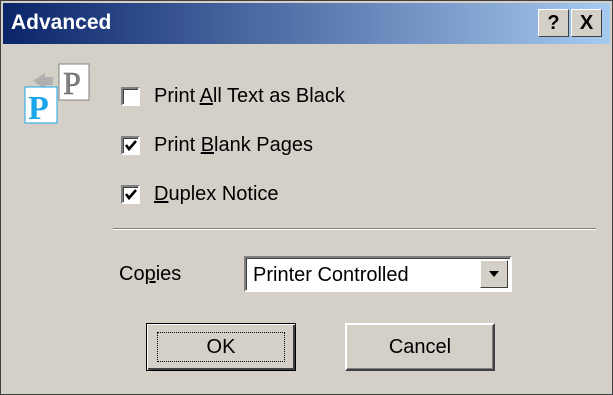 Image resolution: width=613 pixels, height=395 pixels. I want to click on window-title: Advanced, so click(61, 22).